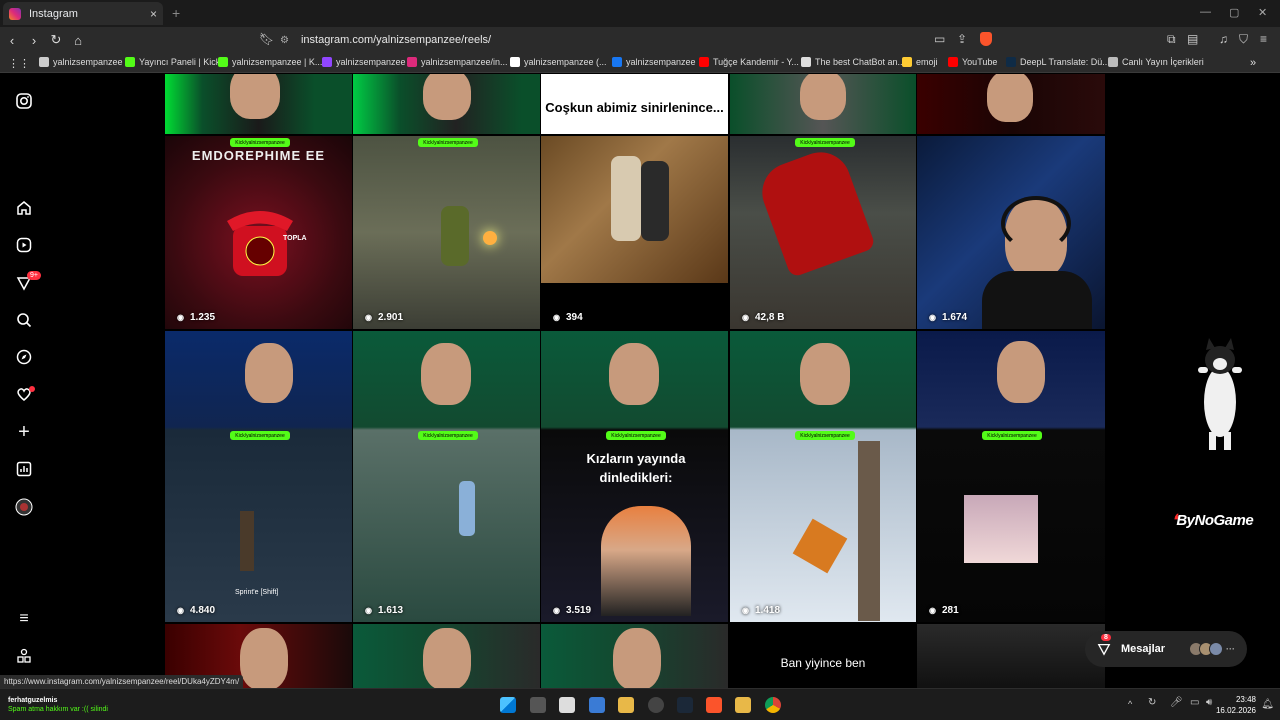  What do you see at coordinates (1011, 476) in the screenshot?
I see `reel-tile-10: Kick/yalnizsempanzee ◉ 281` at bounding box center [1011, 476].